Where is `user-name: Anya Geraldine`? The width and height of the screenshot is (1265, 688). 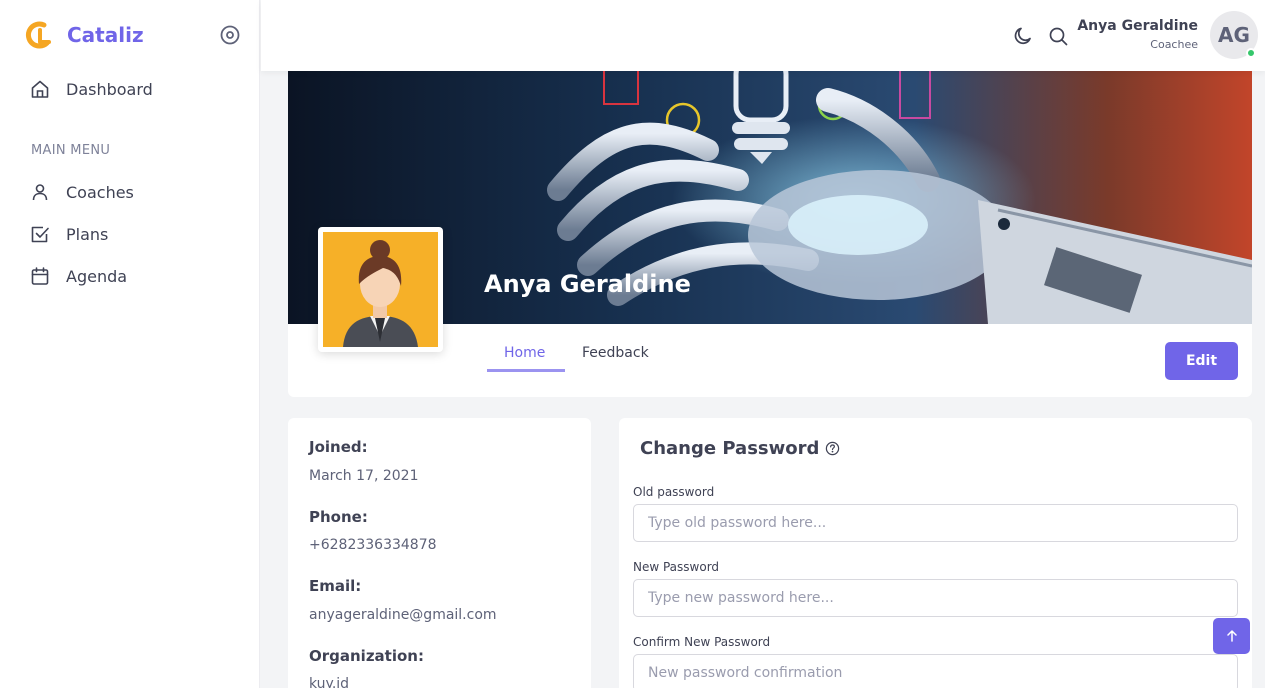 user-name: Anya Geraldine is located at coordinates (1137, 26).